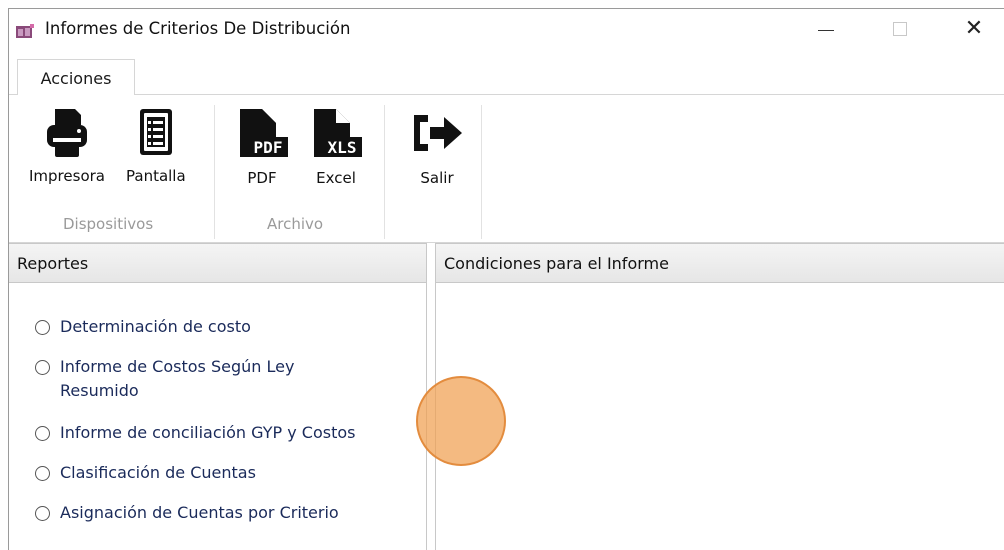 This screenshot has height=550, width=1004. Describe the element at coordinates (720, 263) in the screenshot. I see `condiciones-header: Condiciones para el Informe` at that location.